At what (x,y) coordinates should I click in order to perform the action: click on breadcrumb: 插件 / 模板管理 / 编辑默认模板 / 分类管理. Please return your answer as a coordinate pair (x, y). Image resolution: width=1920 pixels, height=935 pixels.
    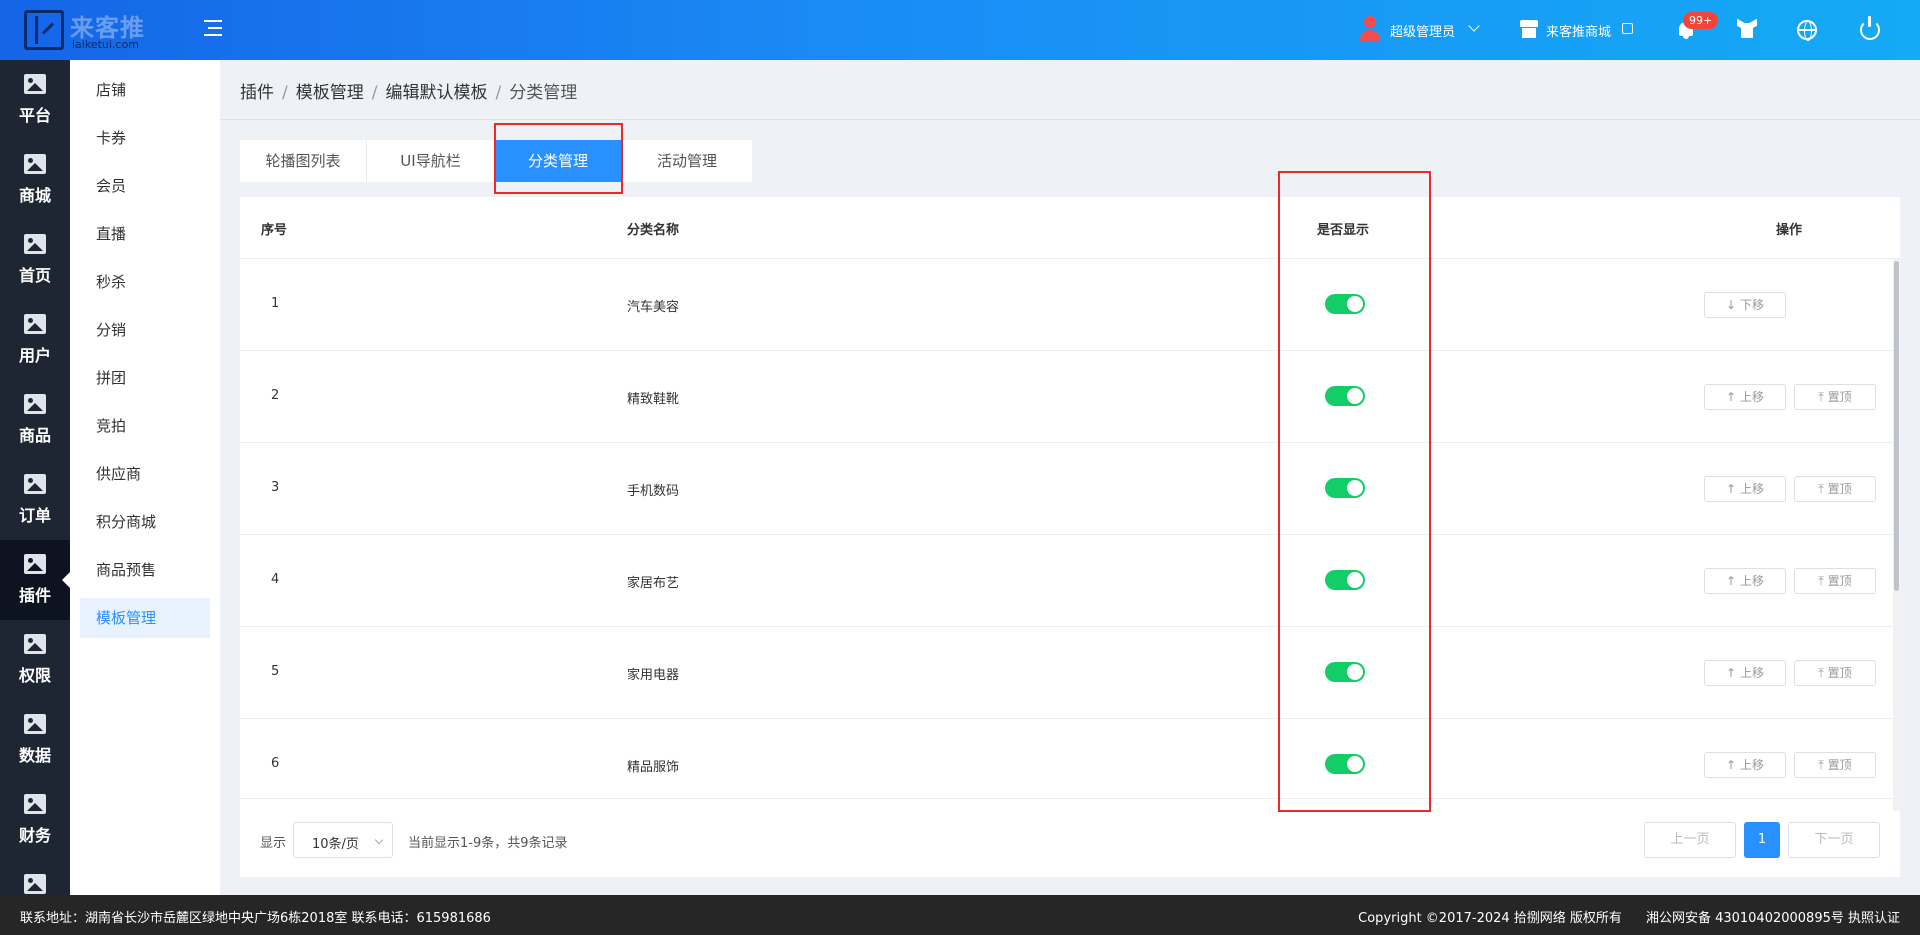
    Looking at the image, I should click on (409, 93).